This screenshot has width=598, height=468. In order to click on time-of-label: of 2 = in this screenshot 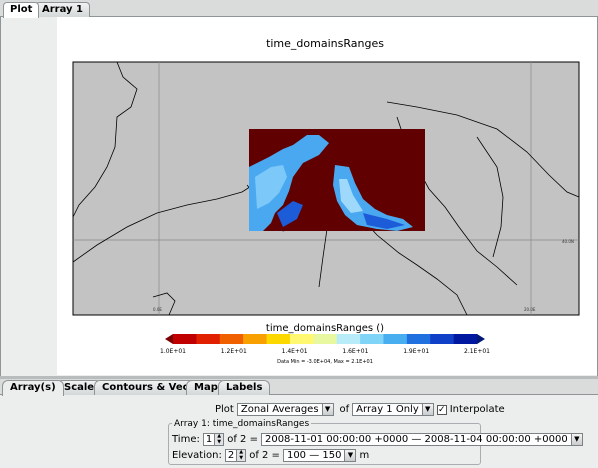, I will do `click(242, 439)`.